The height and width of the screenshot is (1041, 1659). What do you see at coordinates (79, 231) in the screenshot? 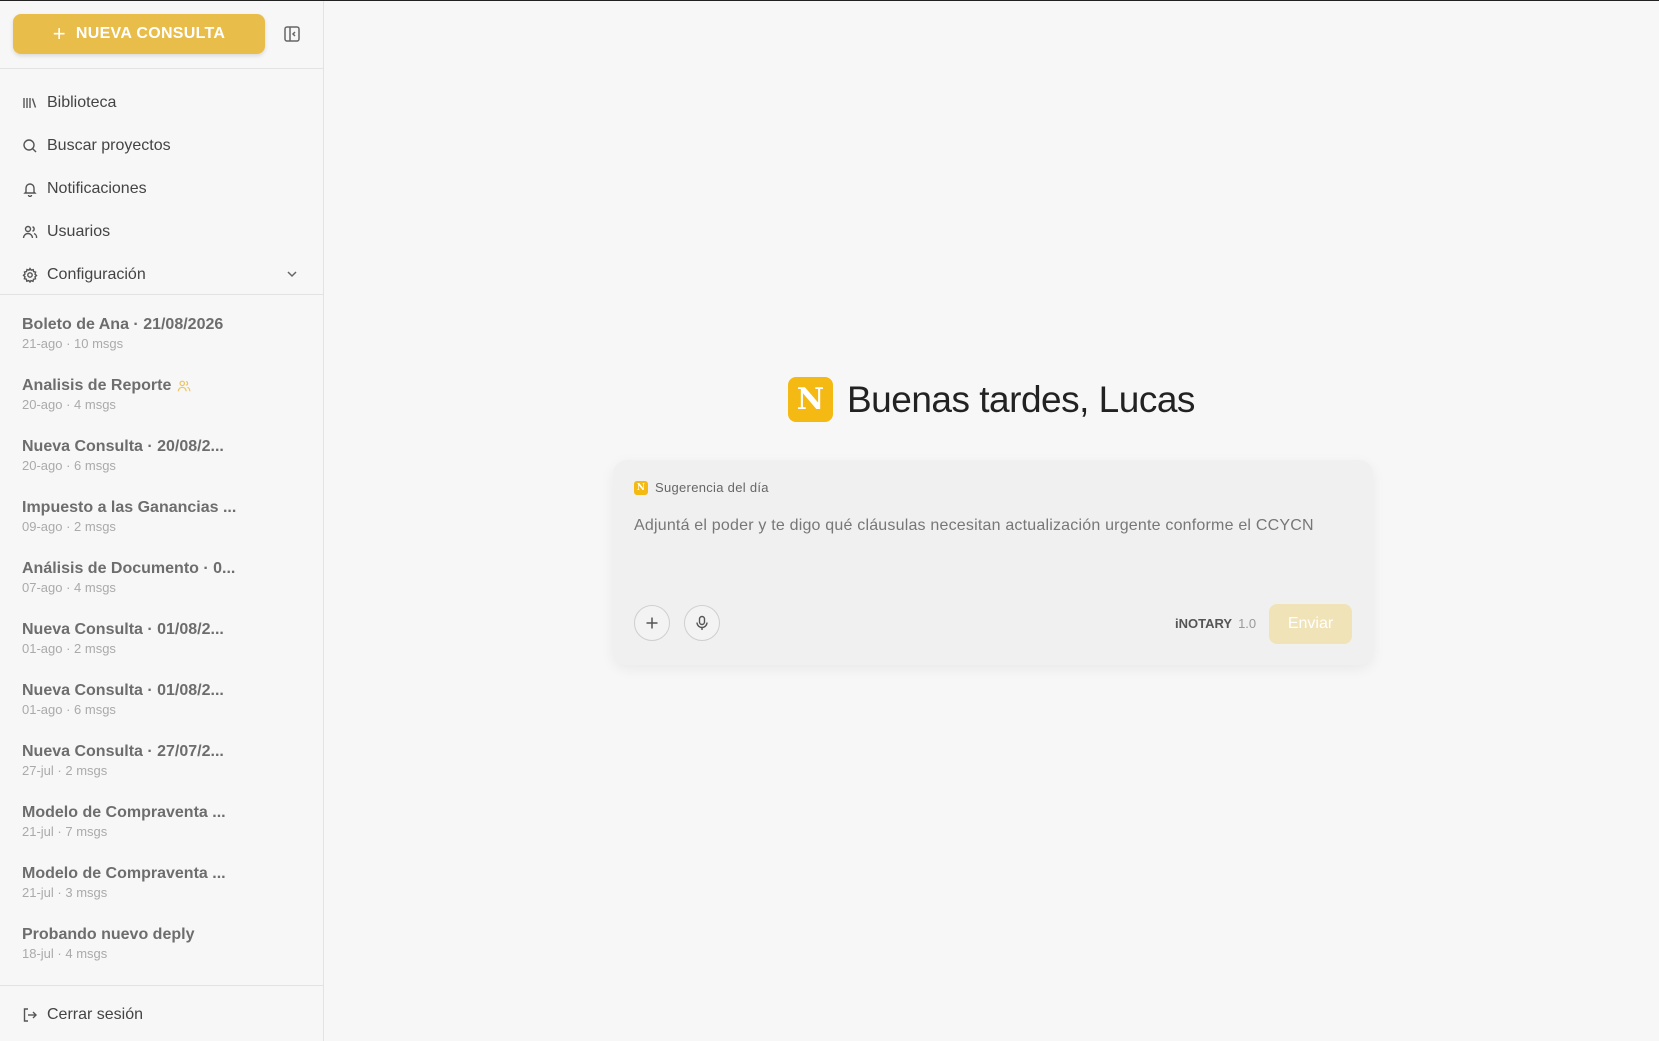
I see `sidebar-item-label: Usuarios` at bounding box center [79, 231].